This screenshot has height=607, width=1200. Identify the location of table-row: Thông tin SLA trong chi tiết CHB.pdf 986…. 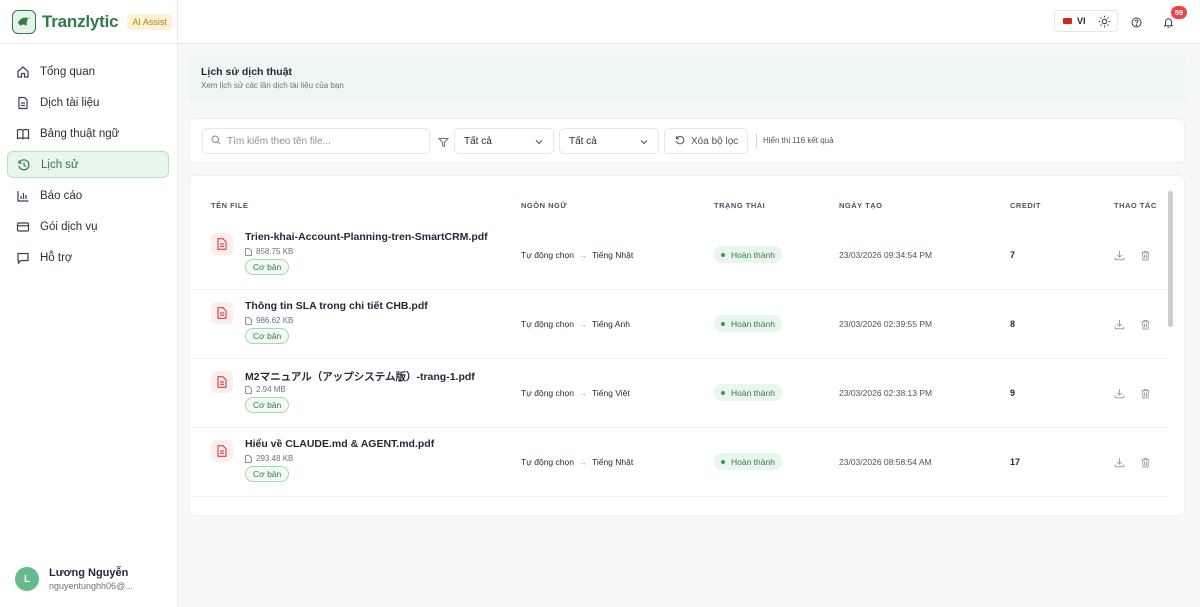
(679, 324).